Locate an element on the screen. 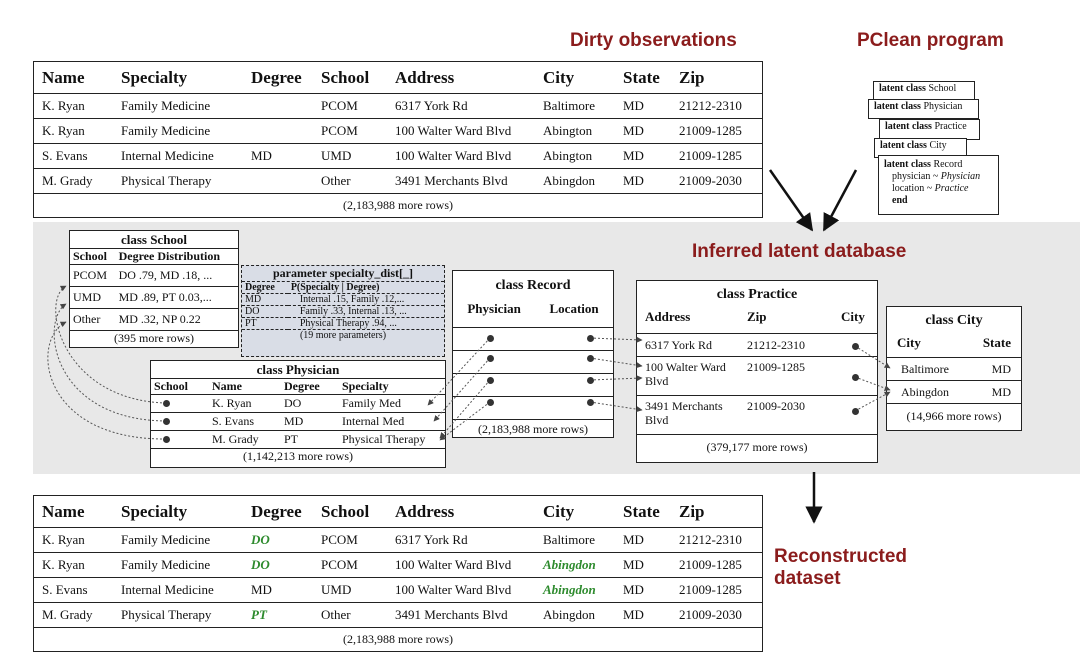 The image size is (1080, 663). table-cell: 3491 Merchants Blvd is located at coordinates (461, 181).